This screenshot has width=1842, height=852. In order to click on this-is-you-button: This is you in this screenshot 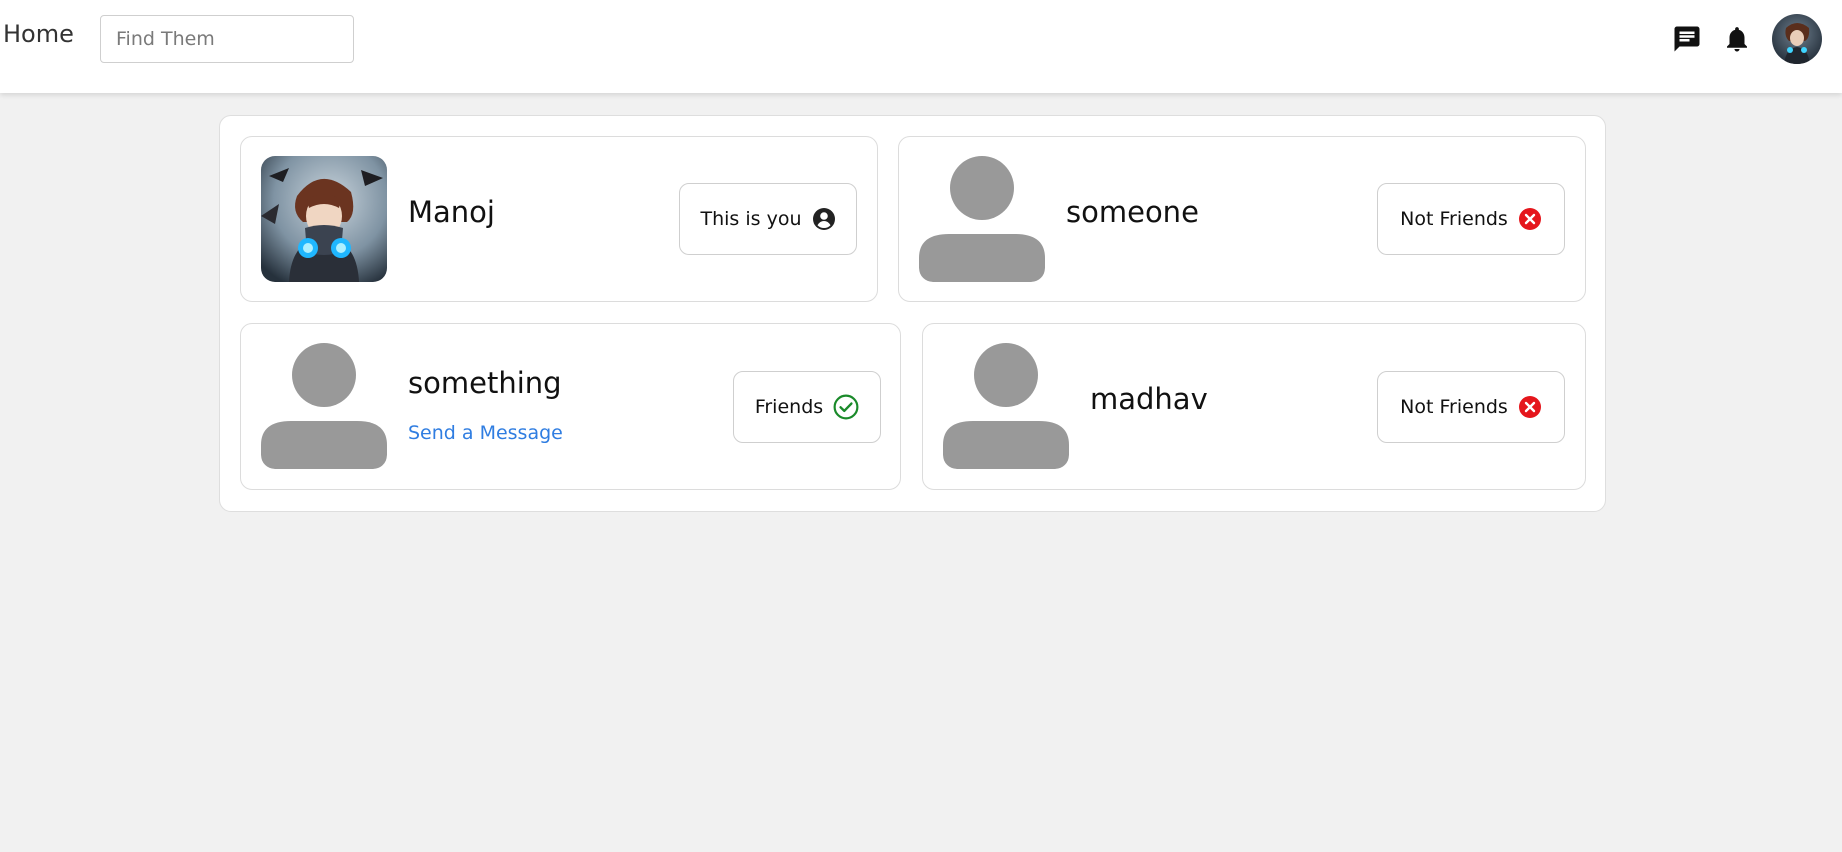, I will do `click(768, 219)`.